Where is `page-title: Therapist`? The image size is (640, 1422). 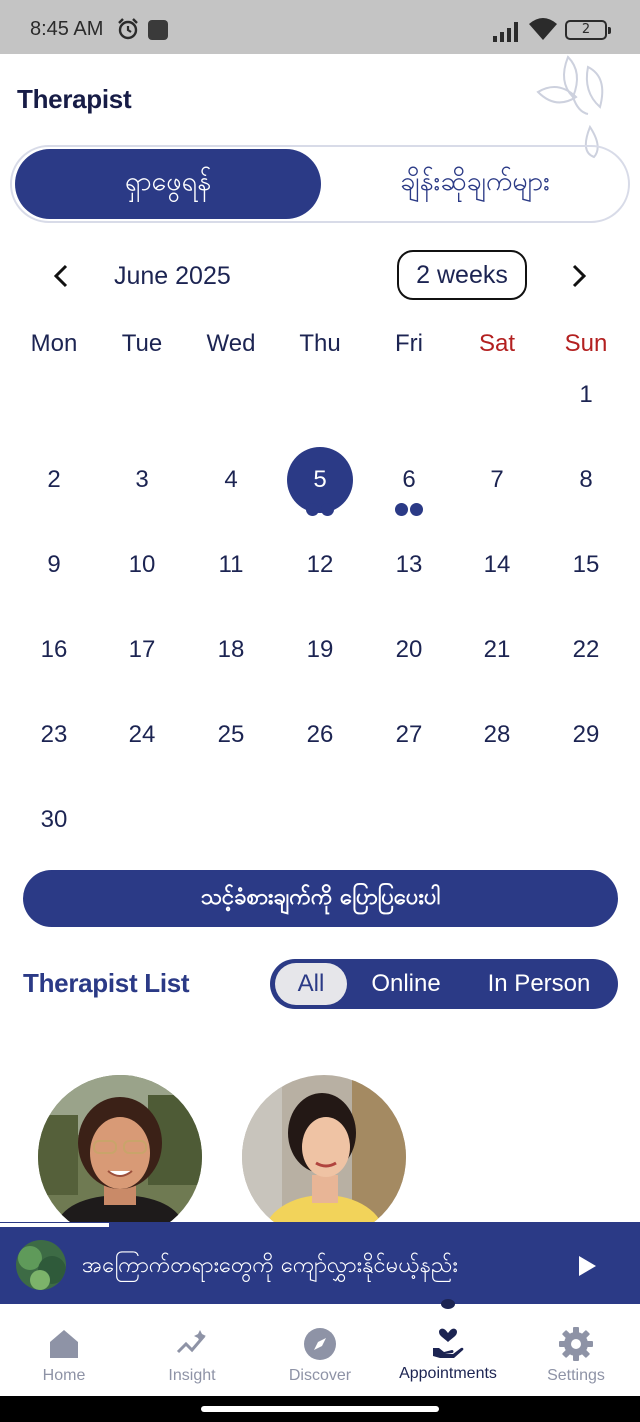
page-title: Therapist is located at coordinates (74, 99).